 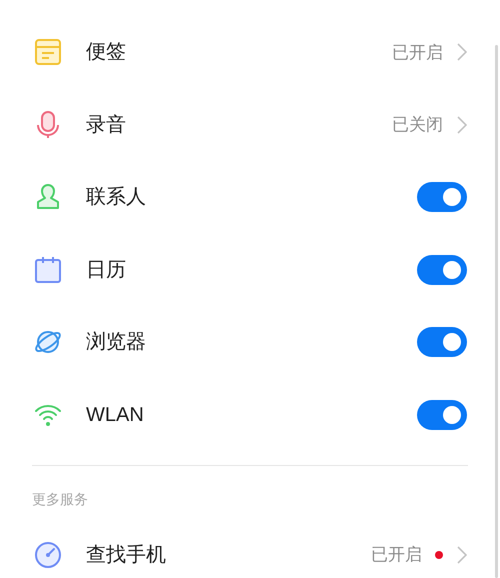 I want to click on item-label: 日历, so click(x=106, y=270).